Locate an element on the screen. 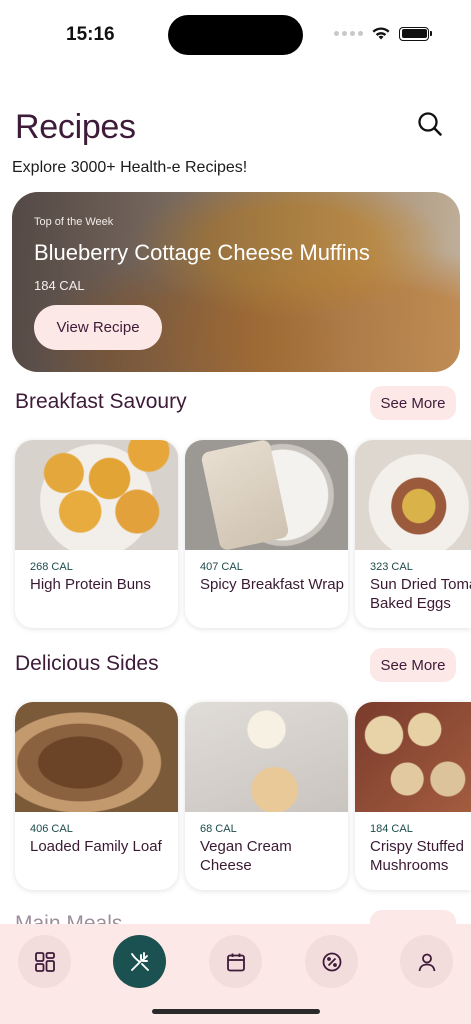  featured-calories: 184 CAL is located at coordinates (59, 285).